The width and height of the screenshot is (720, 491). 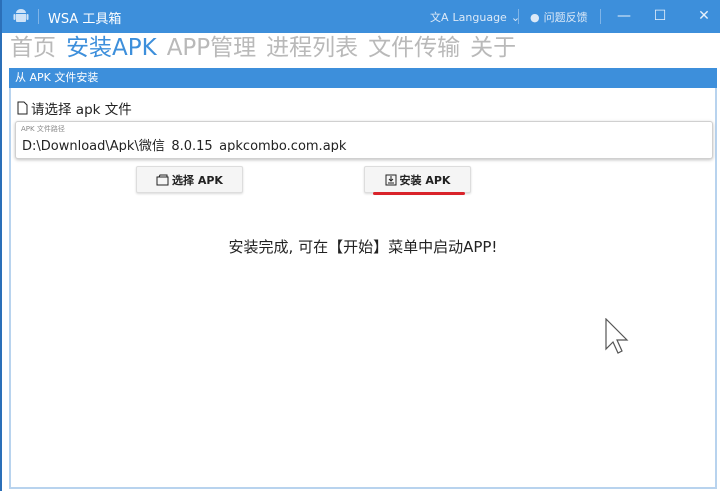 What do you see at coordinates (211, 48) in the screenshot?
I see `tab-app-manage: APP管理` at bounding box center [211, 48].